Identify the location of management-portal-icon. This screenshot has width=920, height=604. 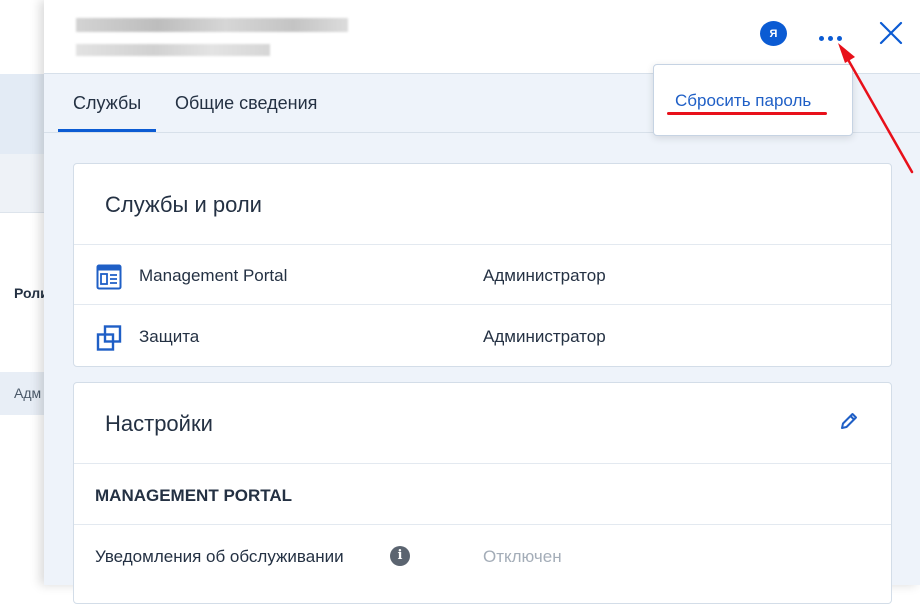
(109, 277).